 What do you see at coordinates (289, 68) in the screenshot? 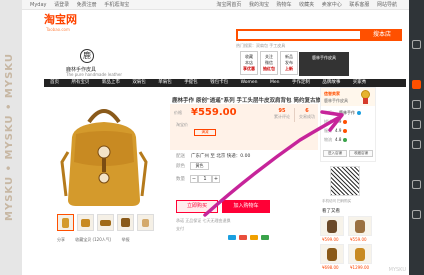
I see `banner-tag: 上新` at bounding box center [289, 68].